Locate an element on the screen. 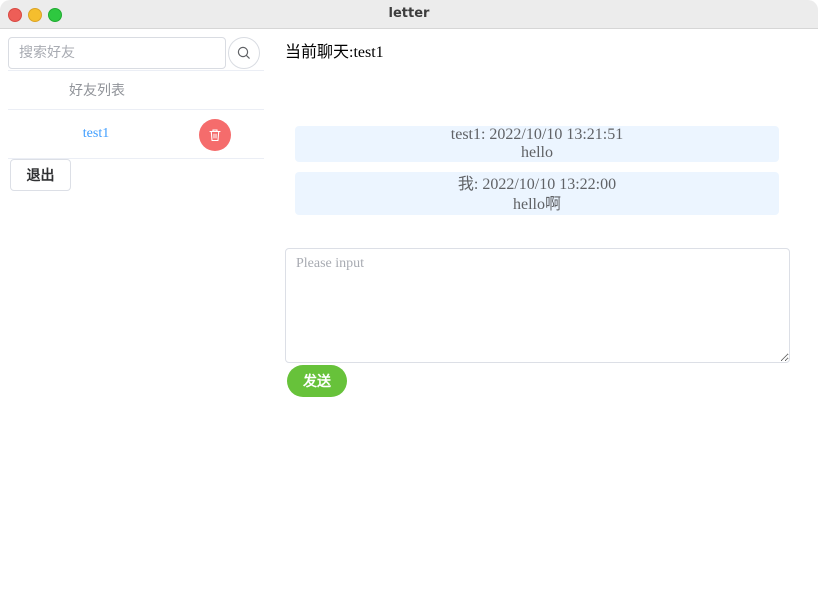 Image resolution: width=818 pixels, height=603 pixels. friend-row: test1 is located at coordinates (136, 134).